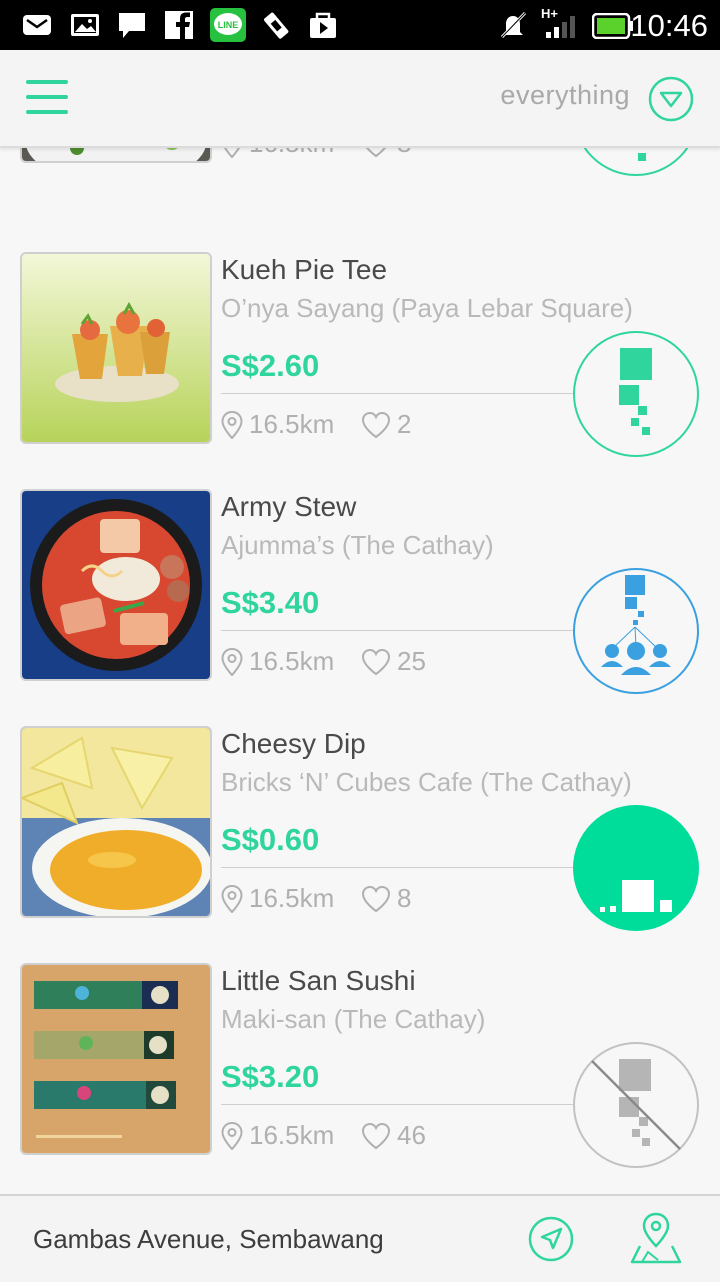 Image resolution: width=720 pixels, height=1282 pixels. What do you see at coordinates (318, 980) in the screenshot?
I see `item-name: Little San Sushi` at bounding box center [318, 980].